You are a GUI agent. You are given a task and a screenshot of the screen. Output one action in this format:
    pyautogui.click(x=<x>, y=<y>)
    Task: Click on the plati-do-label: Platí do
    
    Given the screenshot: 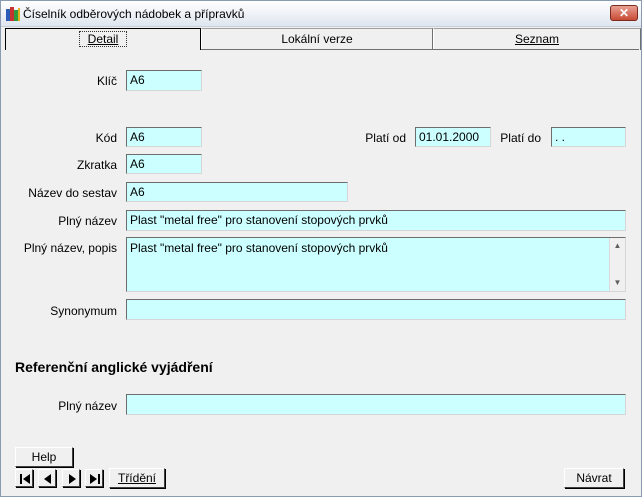 What is the action you would take?
    pyautogui.click(x=520, y=138)
    